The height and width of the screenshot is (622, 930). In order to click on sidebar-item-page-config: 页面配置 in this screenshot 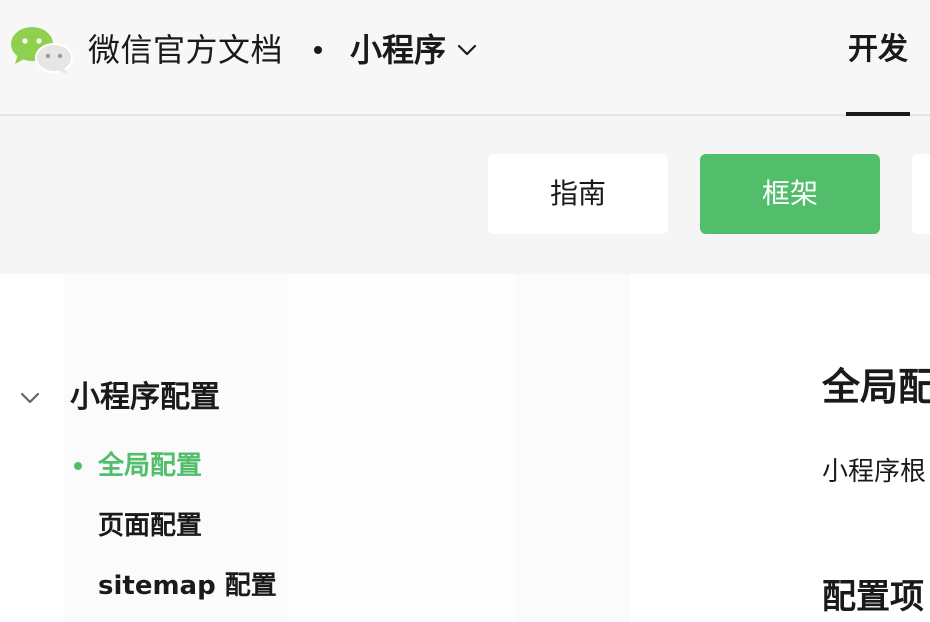, I will do `click(150, 526)`.